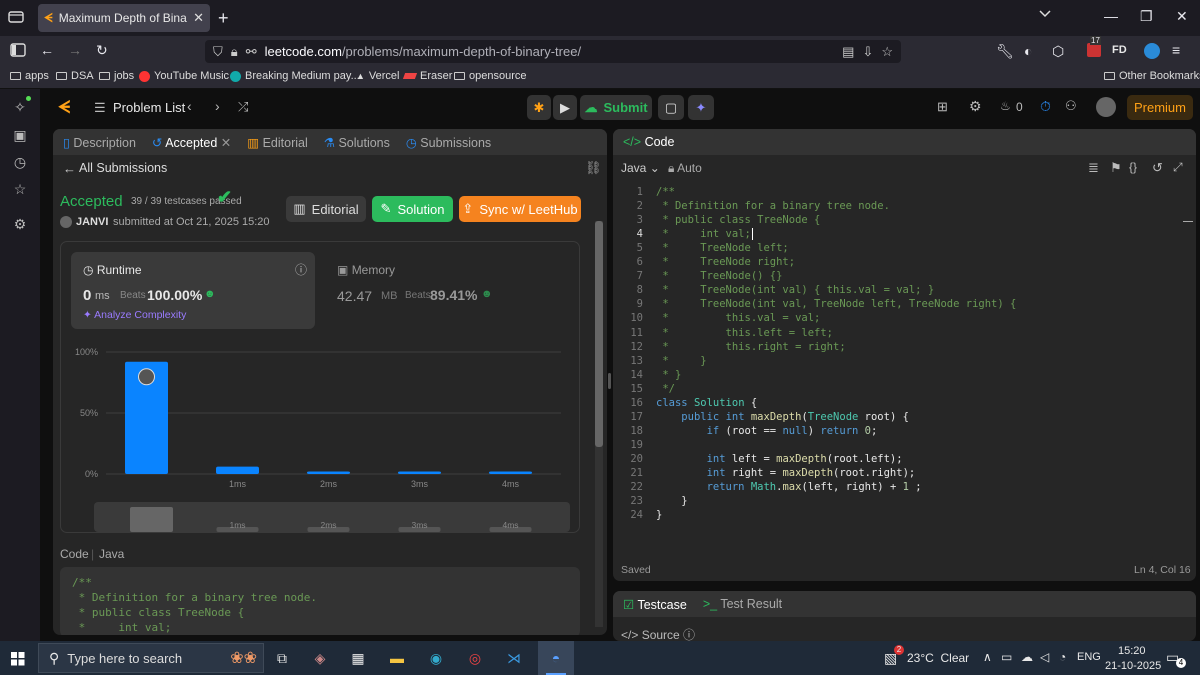 The height and width of the screenshot is (675, 1200). I want to click on chrome-icon: ◎, so click(475, 658).